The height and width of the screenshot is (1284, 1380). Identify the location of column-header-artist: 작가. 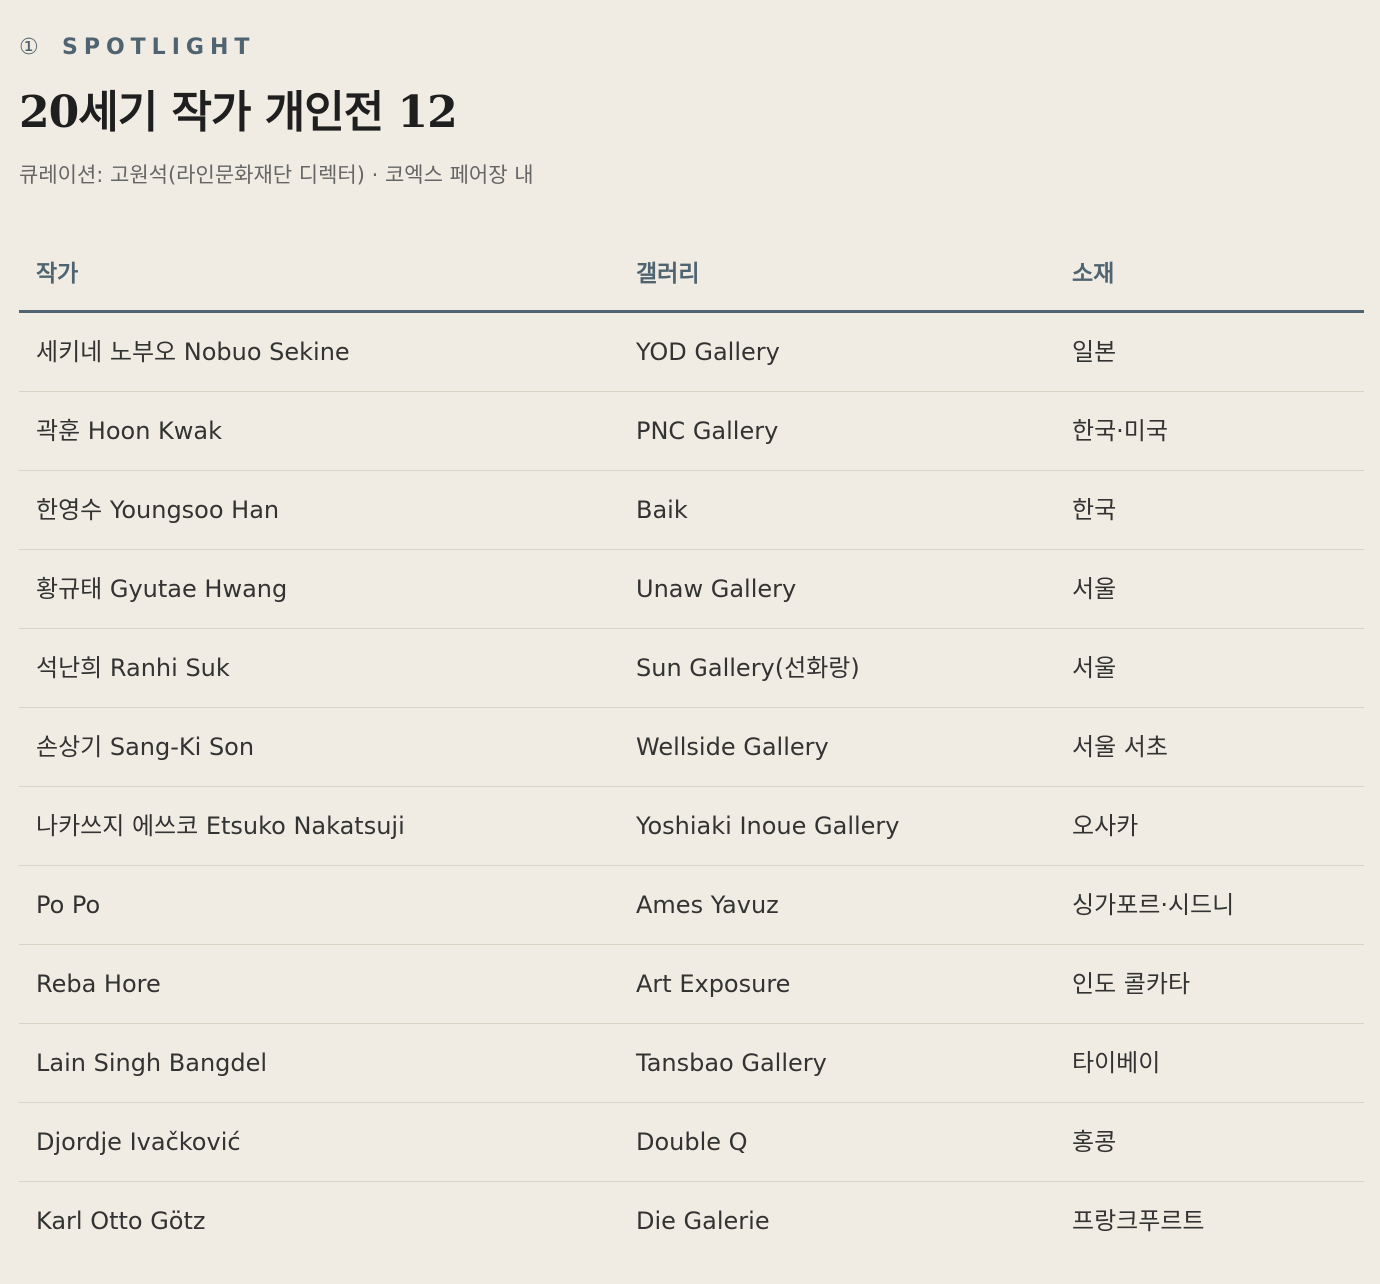
(57, 274).